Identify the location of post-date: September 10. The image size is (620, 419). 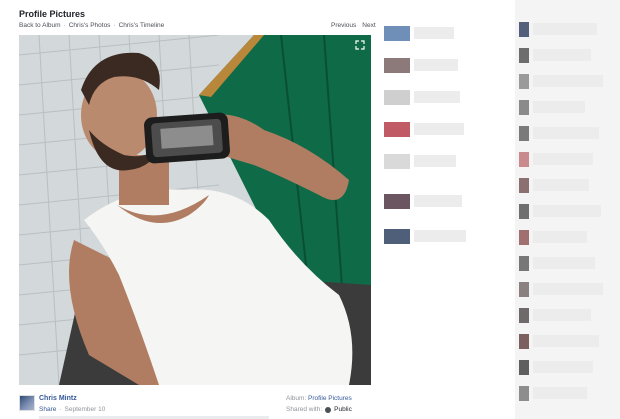
(85, 409).